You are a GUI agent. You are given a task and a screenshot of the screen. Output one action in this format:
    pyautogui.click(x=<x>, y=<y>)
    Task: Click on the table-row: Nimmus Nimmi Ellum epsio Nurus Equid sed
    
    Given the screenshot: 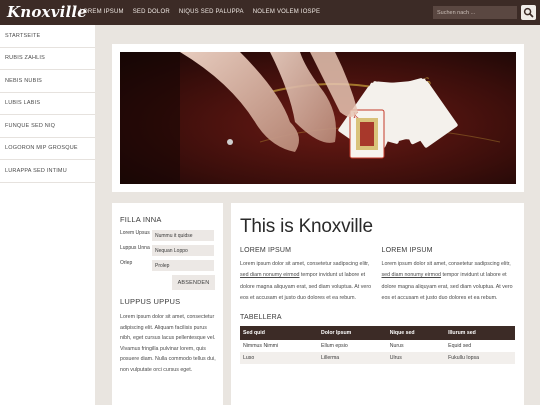 What is the action you would take?
    pyautogui.click(x=377, y=346)
    